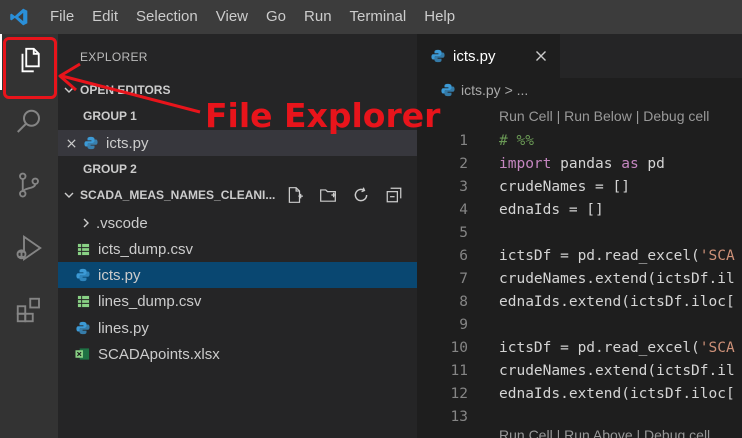 The height and width of the screenshot is (438, 742). Describe the element at coordinates (129, 88) in the screenshot. I see `annotation-arrow-icon` at that location.